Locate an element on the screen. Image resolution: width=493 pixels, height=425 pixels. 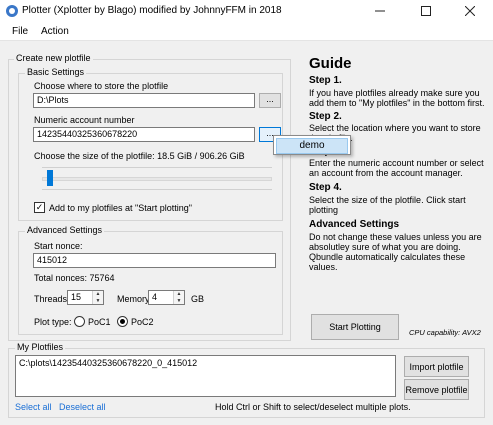
check-mark-icon: ✓ is located at coordinates (39, 207).